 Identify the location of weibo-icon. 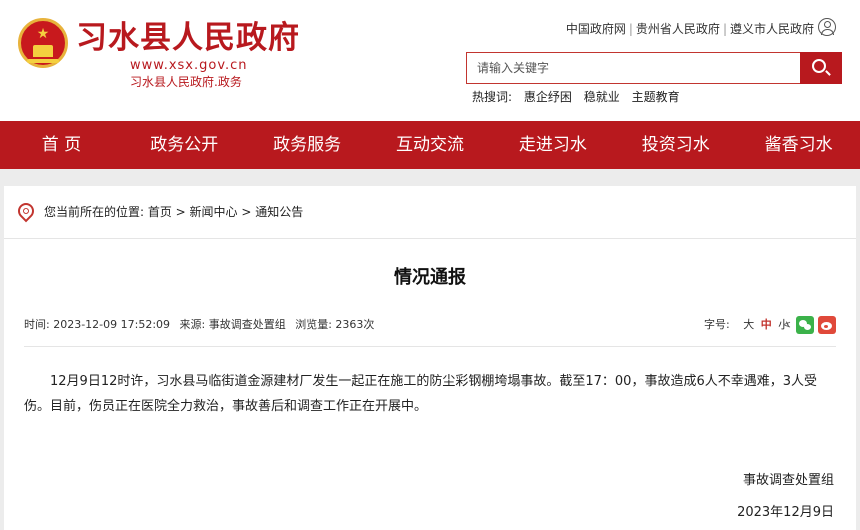
(827, 325).